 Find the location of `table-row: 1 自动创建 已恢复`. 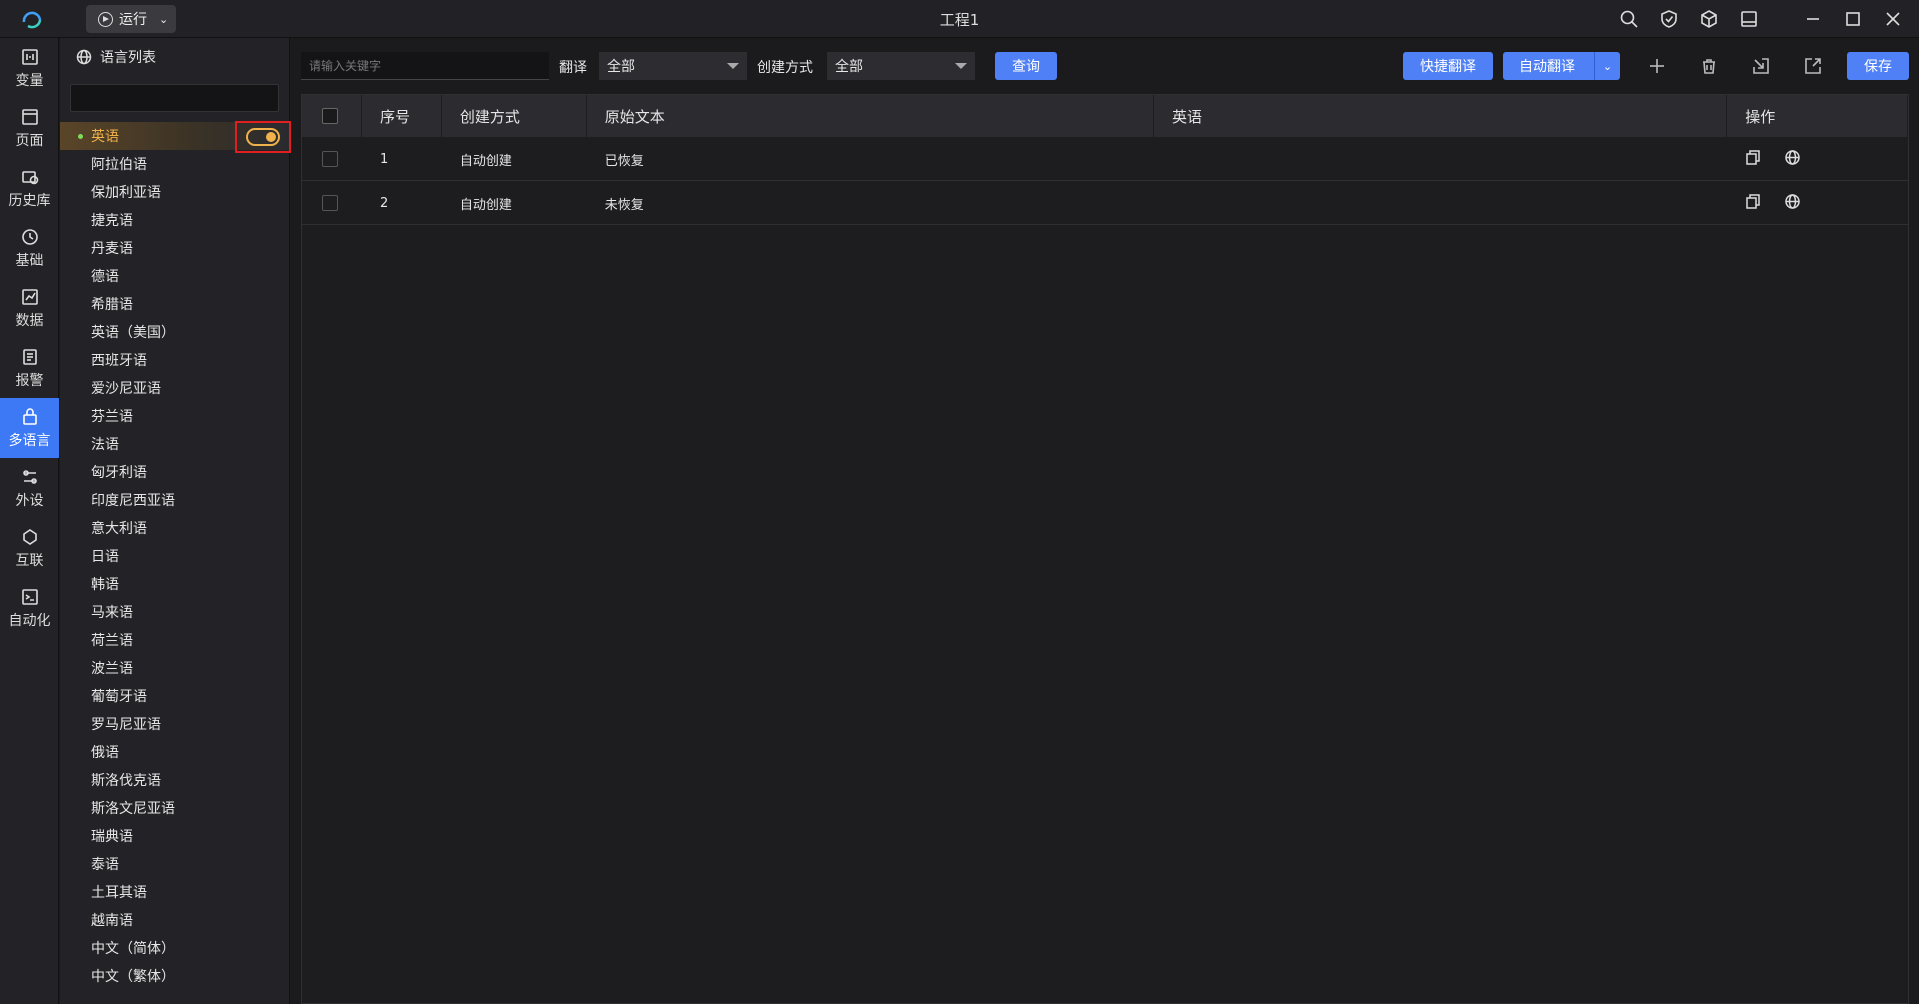

table-row: 1 自动创建 已恢复 is located at coordinates (1105, 159).